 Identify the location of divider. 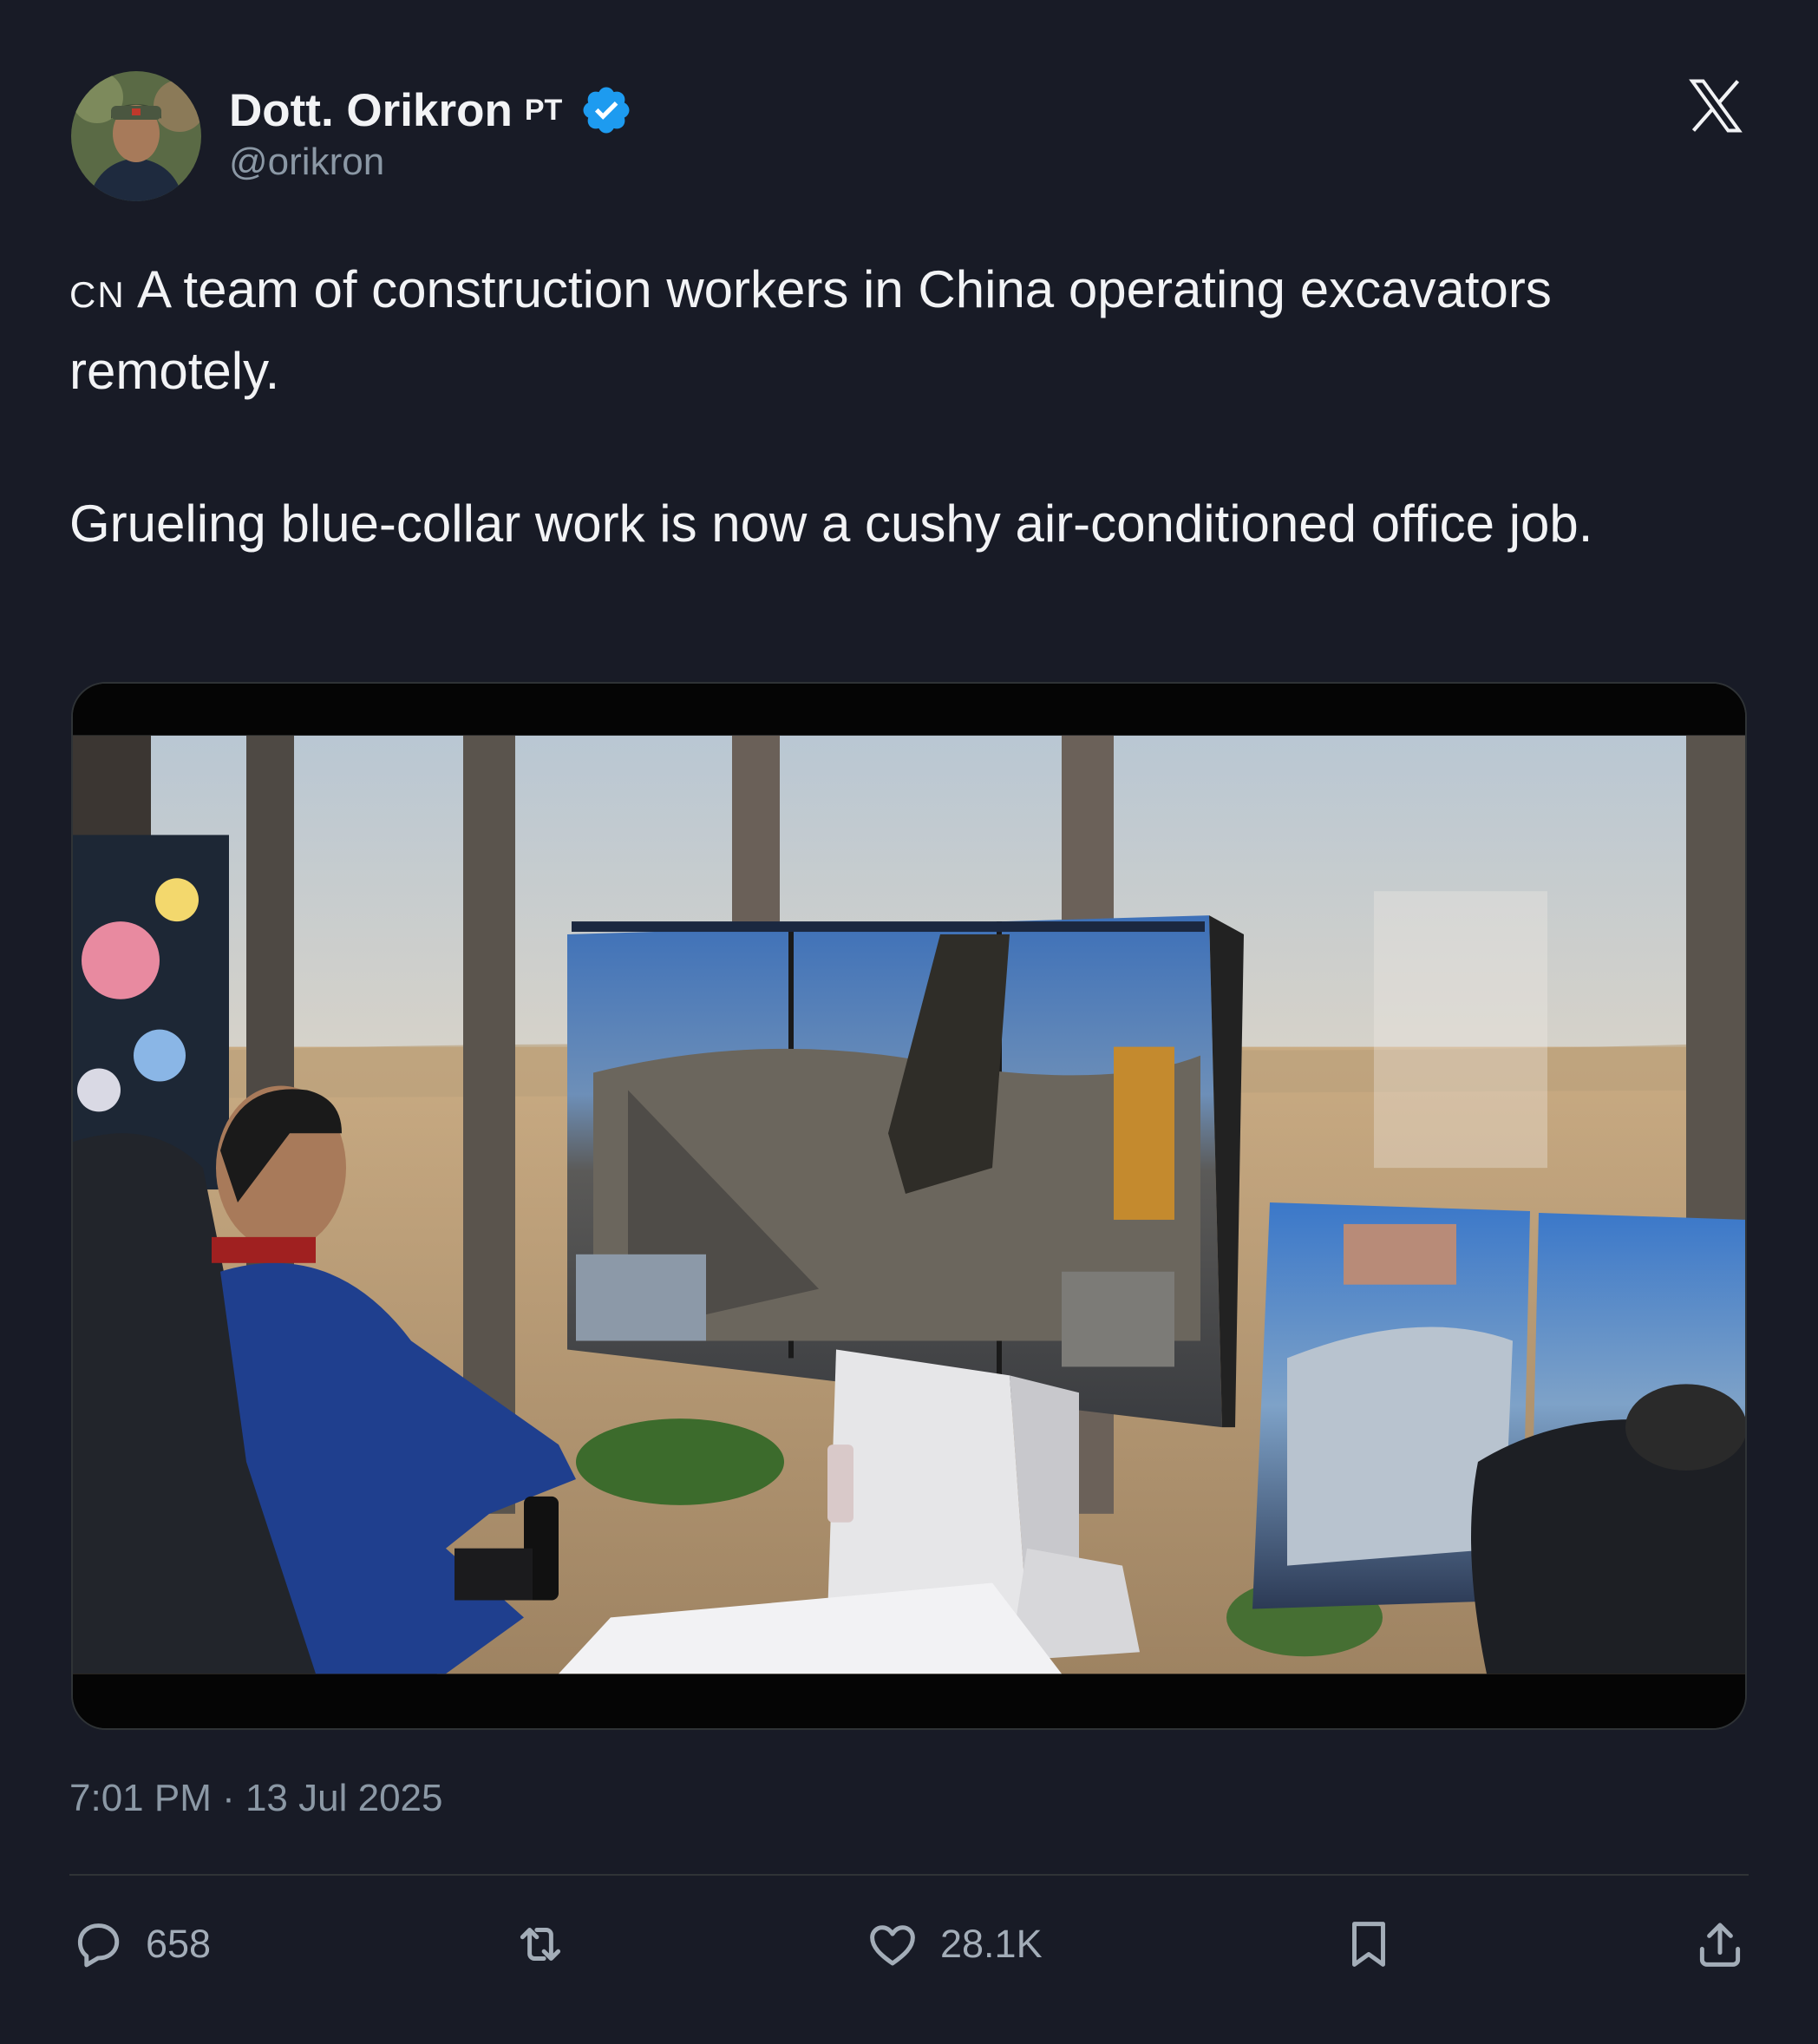
(909, 1875).